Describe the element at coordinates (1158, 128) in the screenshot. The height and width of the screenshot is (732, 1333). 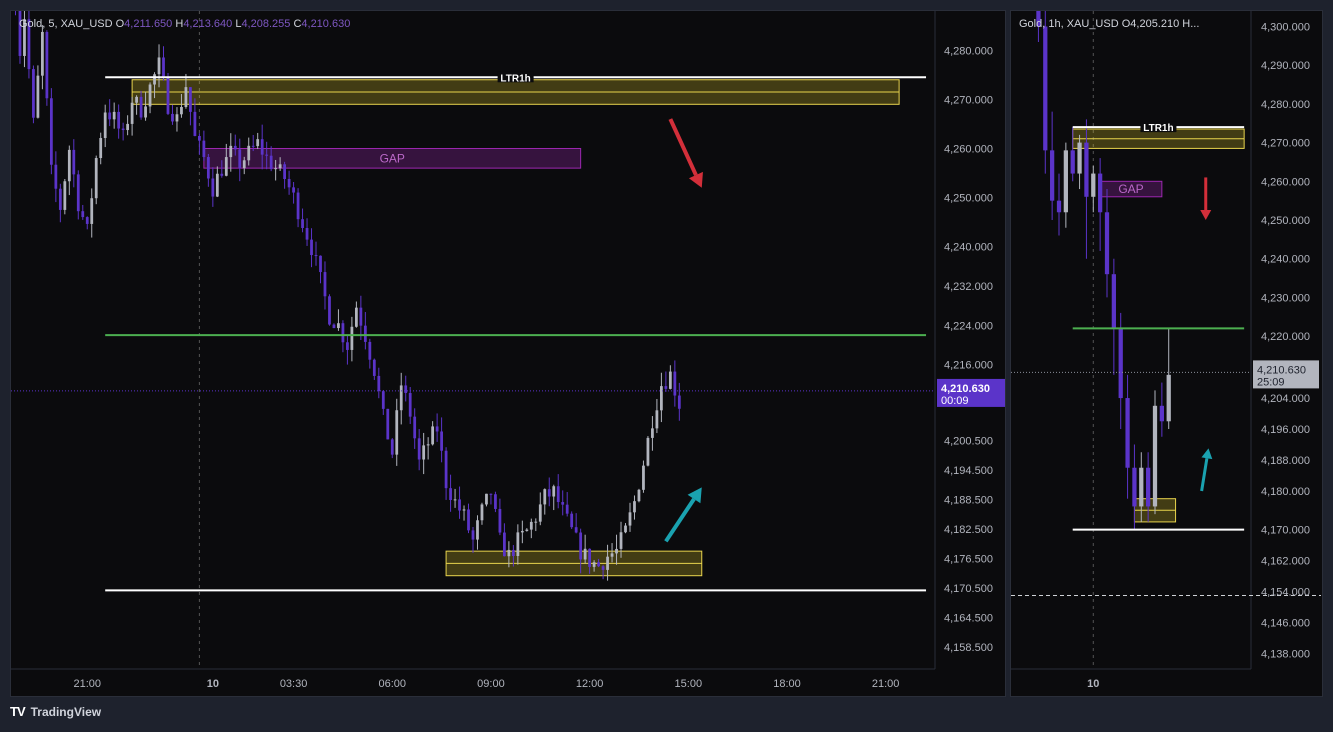
I see `level-label-ltr1h: LTR1h` at that location.